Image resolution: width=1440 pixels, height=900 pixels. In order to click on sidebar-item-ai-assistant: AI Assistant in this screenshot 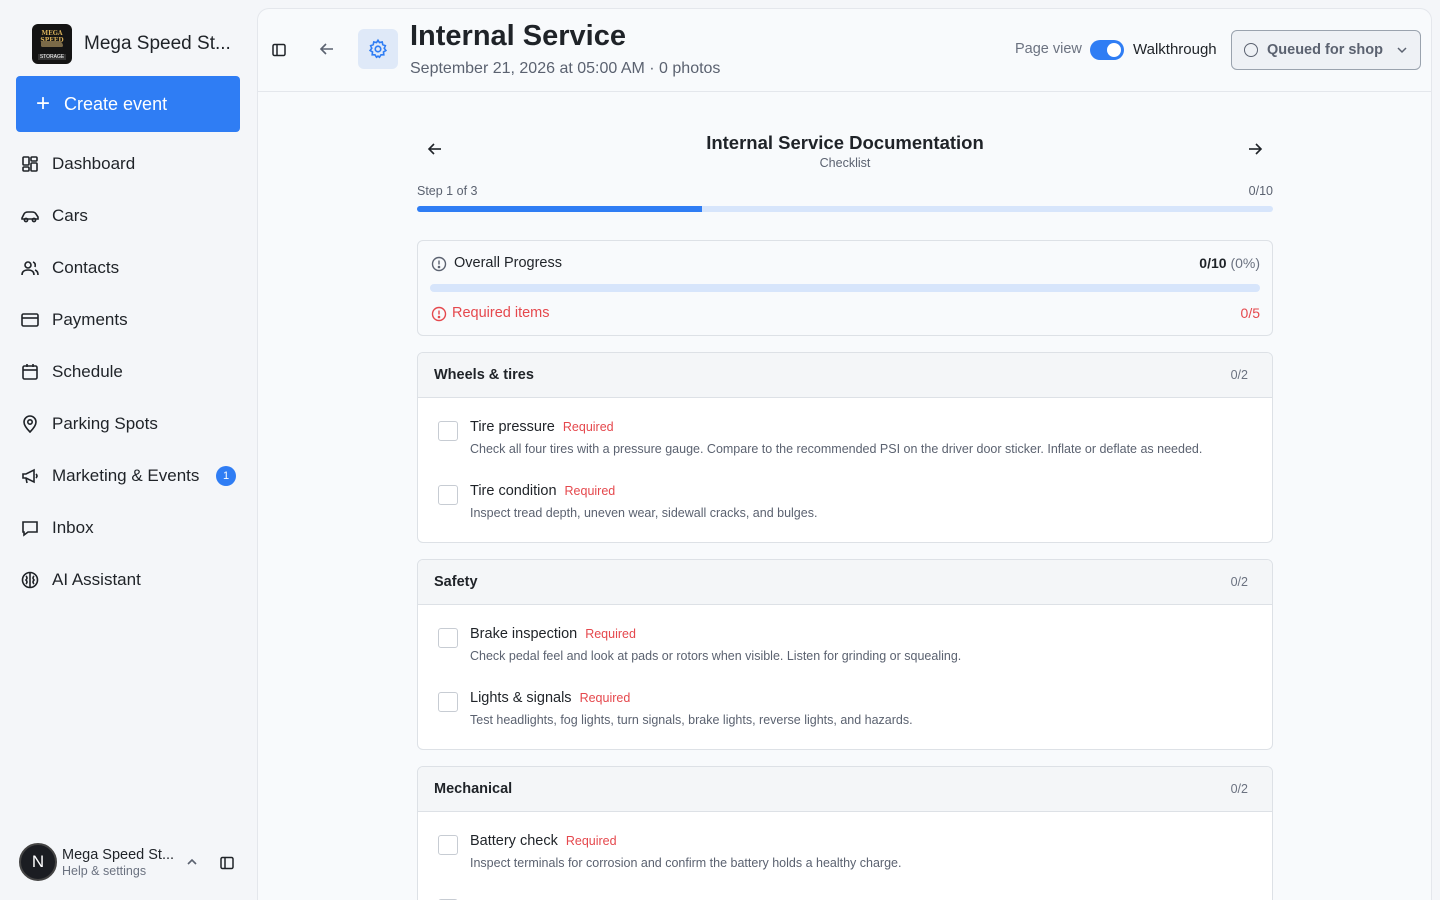, I will do `click(128, 580)`.